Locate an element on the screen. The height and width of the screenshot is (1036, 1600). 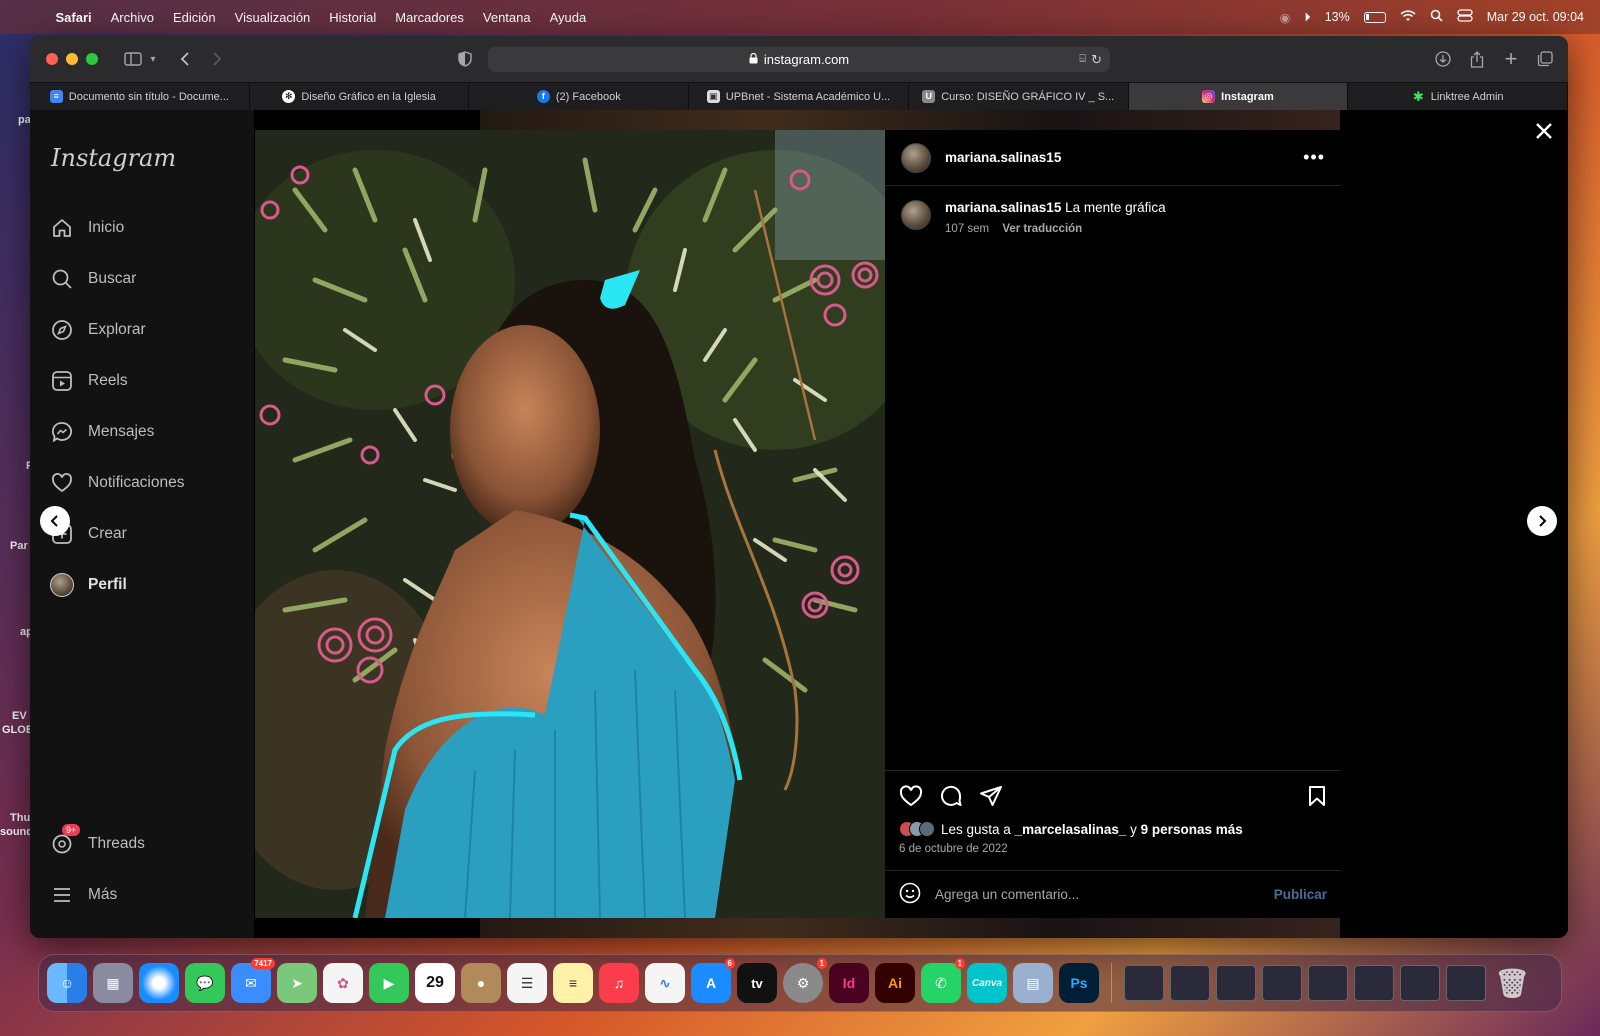
comment-icon is located at coordinates (951, 798).